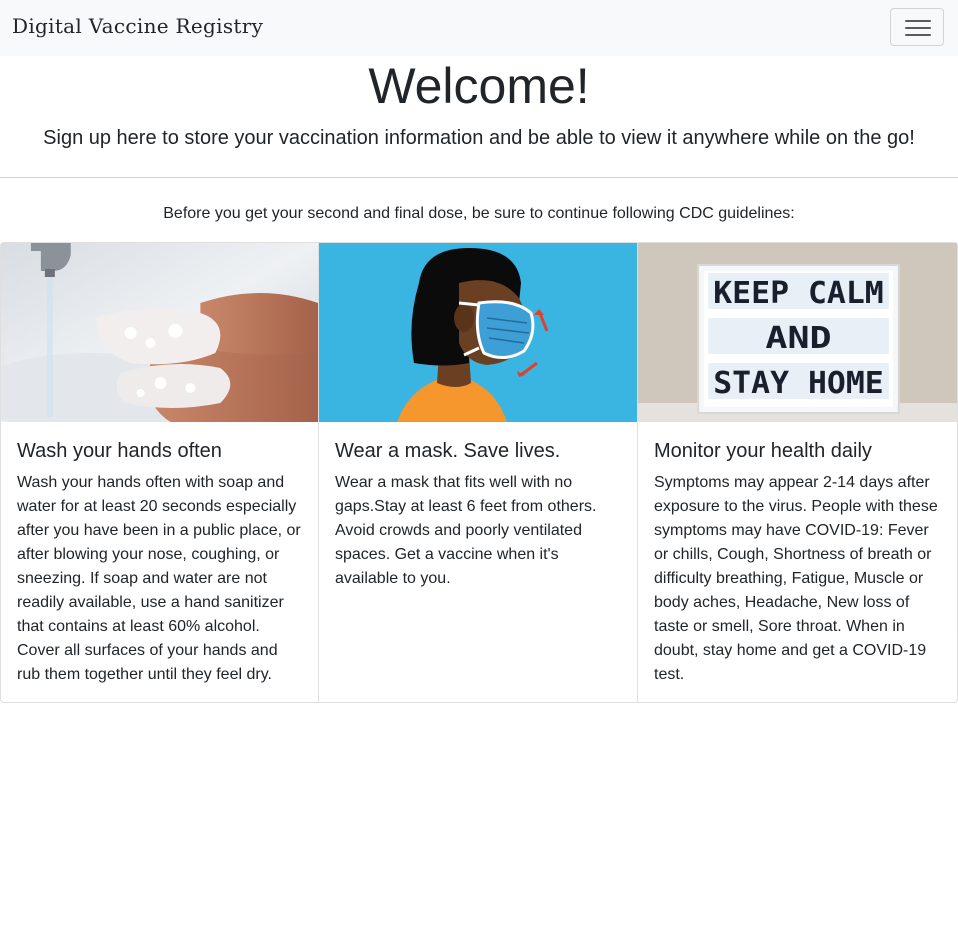 Image resolution: width=958 pixels, height=937 pixels. I want to click on sign-line-3: STAY HOME, so click(798, 383).